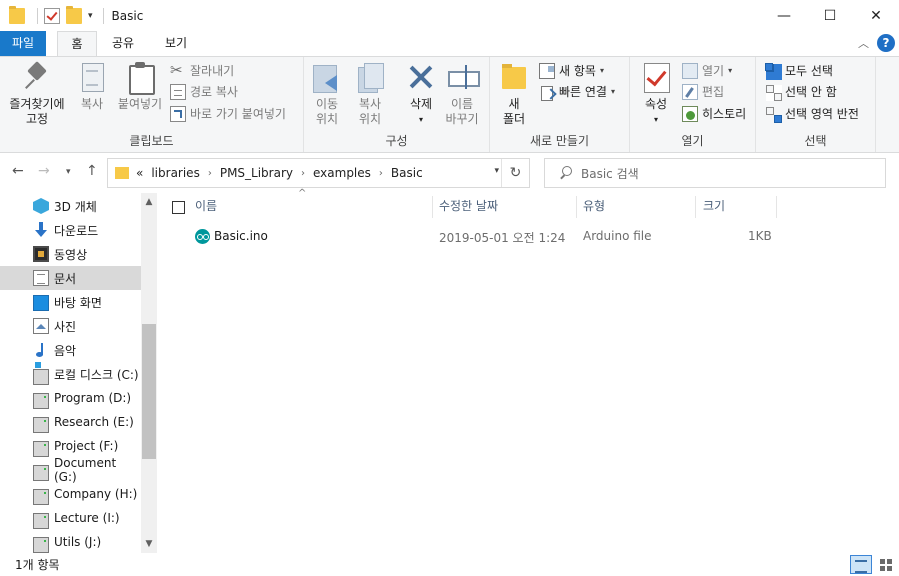 Image resolution: width=899 pixels, height=576 pixels. Describe the element at coordinates (70, 470) in the screenshot. I see `sidebar-item-drive-g: Document (G:)` at that location.